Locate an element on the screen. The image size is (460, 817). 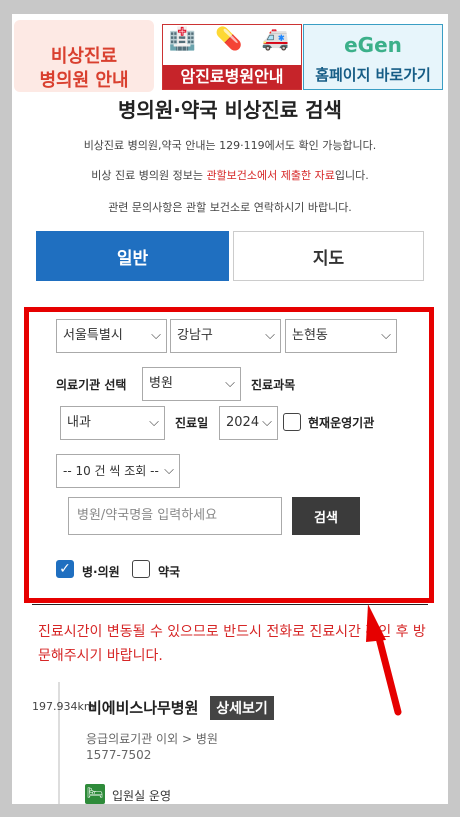
annotation-arrow-icon is located at coordinates (384, 660).